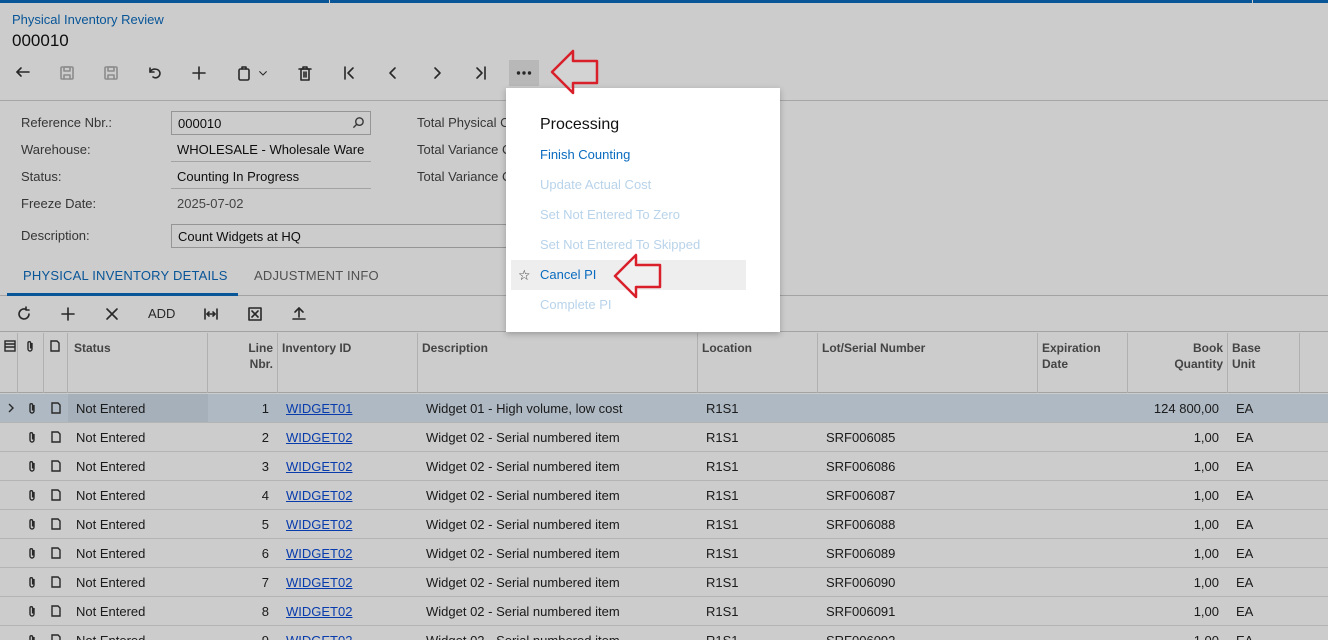 The width and height of the screenshot is (1328, 640). I want to click on star-icon: ☆, so click(524, 275).